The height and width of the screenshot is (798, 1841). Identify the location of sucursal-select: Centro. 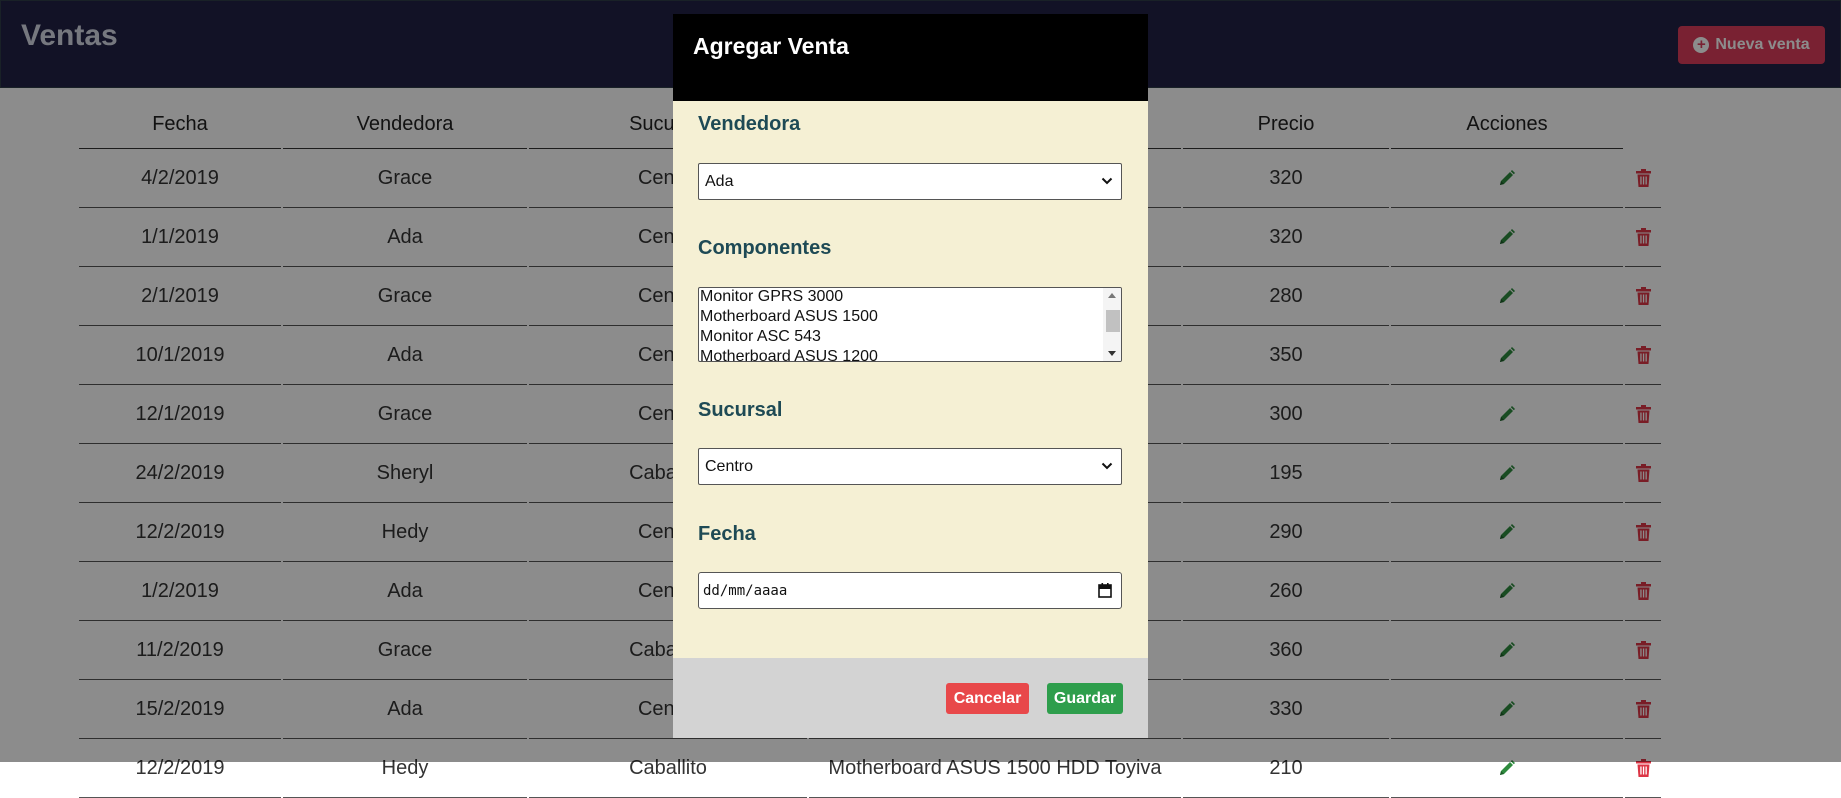
(910, 466).